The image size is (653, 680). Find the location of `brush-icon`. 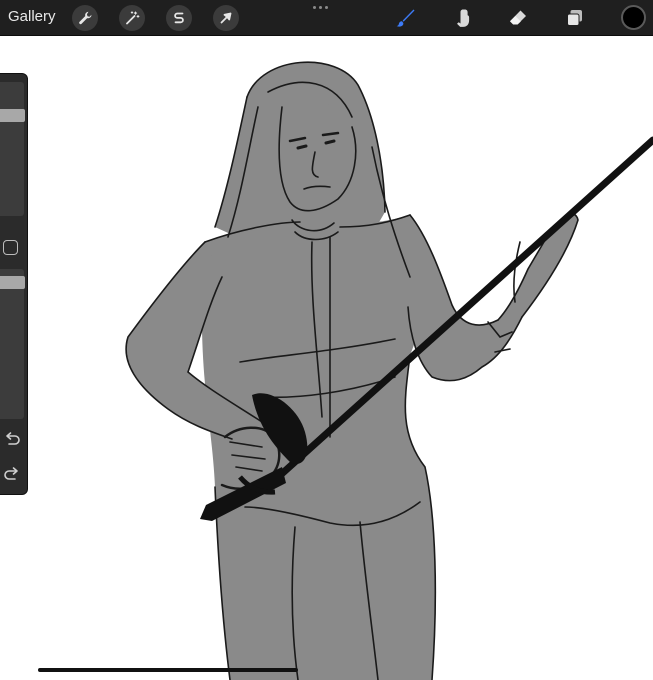

brush-icon is located at coordinates (405, 18).